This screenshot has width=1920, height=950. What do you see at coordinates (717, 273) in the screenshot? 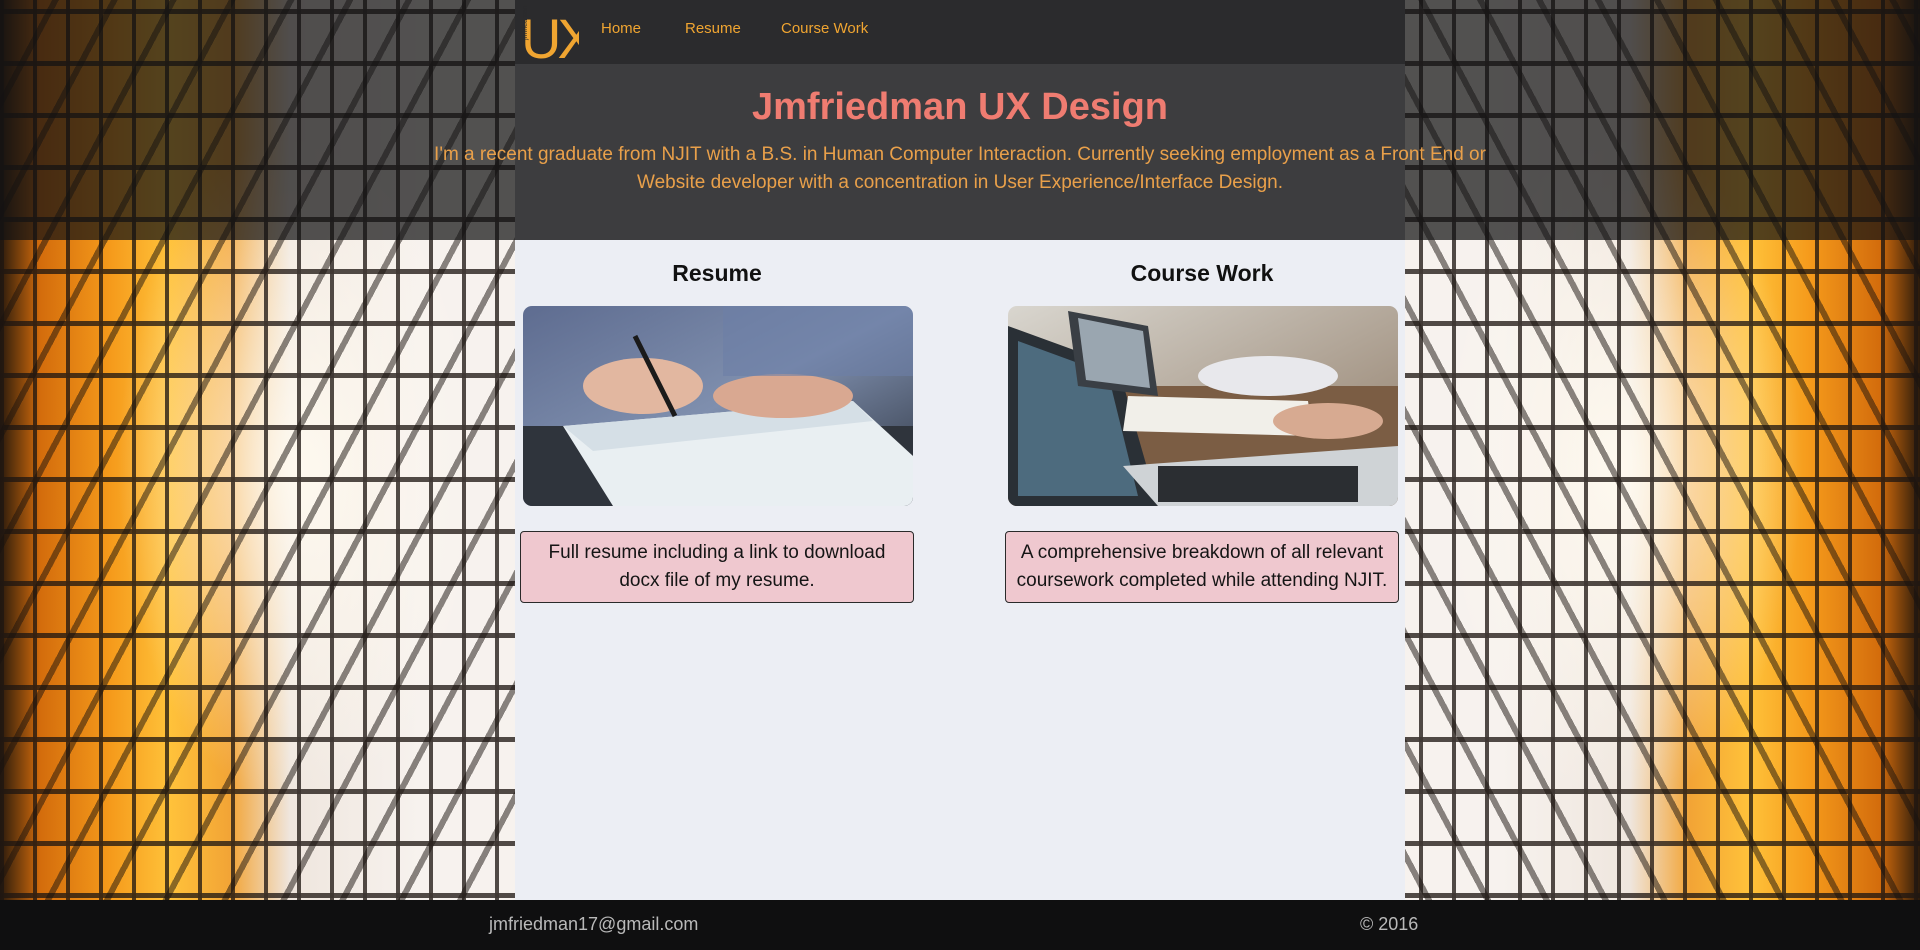
I see `card-title-resume: Resume` at bounding box center [717, 273].